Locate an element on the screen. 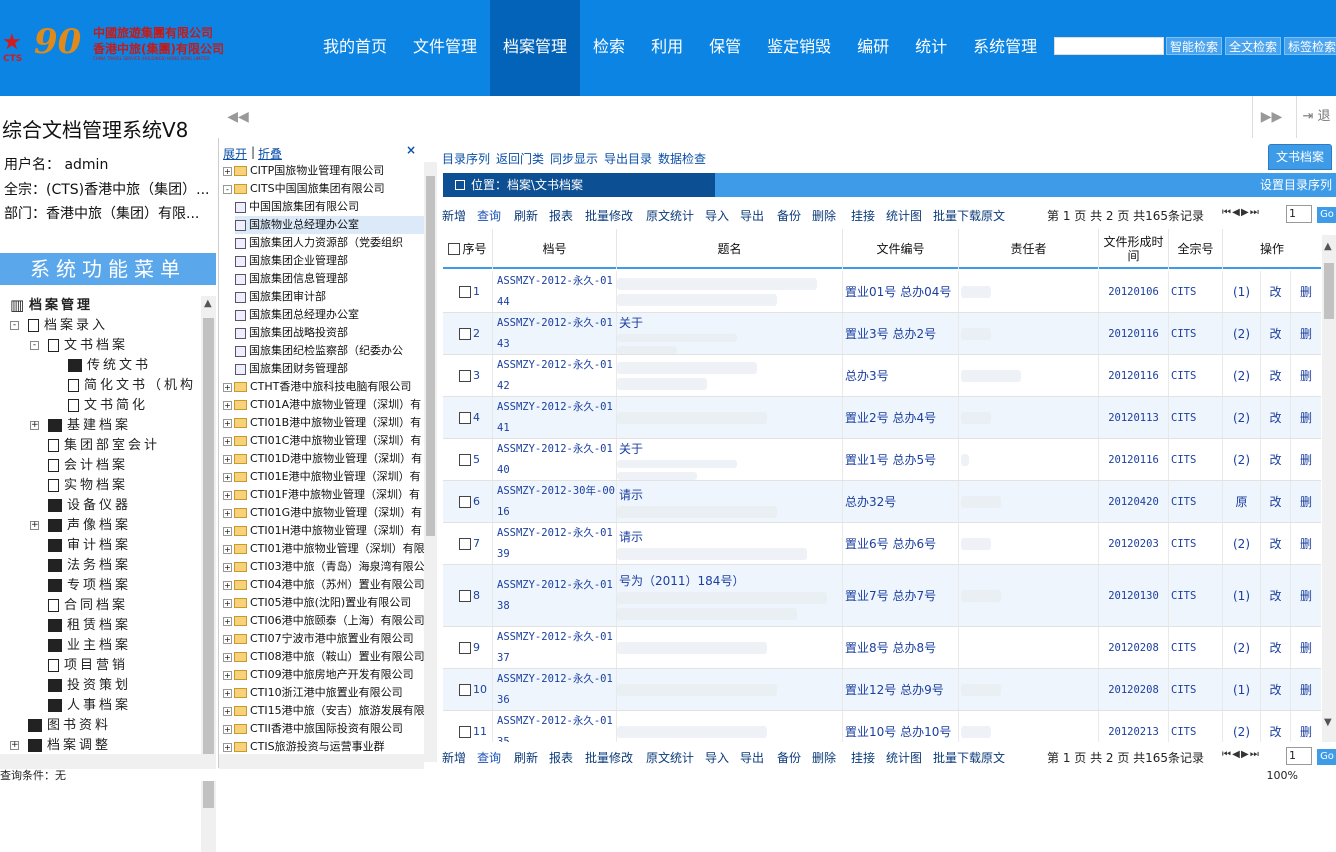 This screenshot has width=1336, height=852. tag-search-button: 标签检索 is located at coordinates (1310, 46).